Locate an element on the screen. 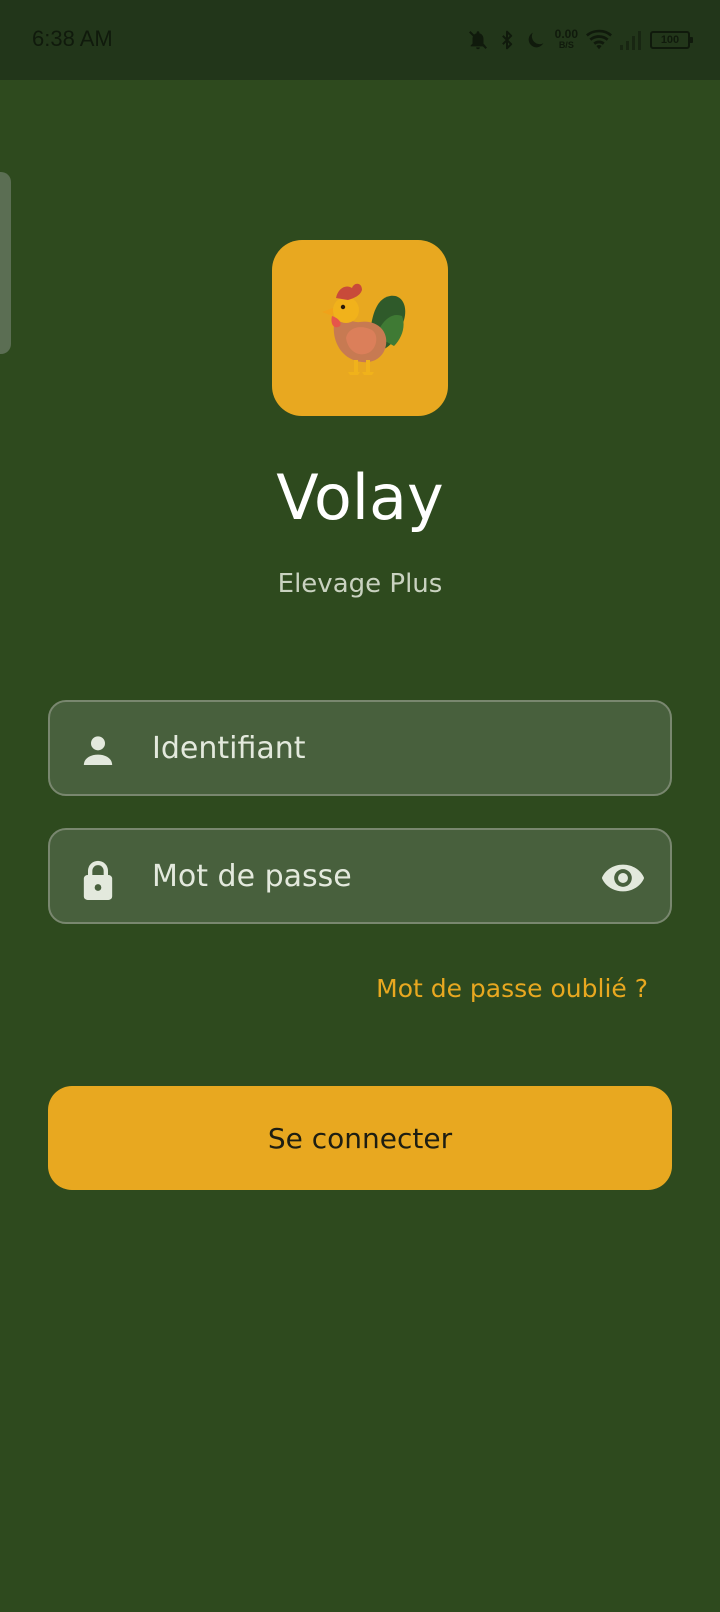 The height and width of the screenshot is (1612, 720). app-logo is located at coordinates (360, 328).